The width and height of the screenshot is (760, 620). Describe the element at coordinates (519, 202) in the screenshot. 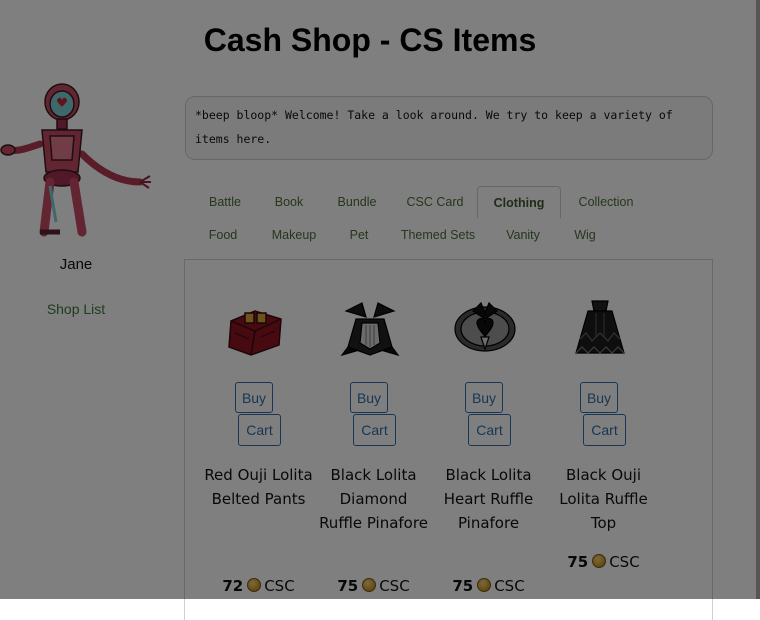

I see `tab-clothing: Clothing` at that location.